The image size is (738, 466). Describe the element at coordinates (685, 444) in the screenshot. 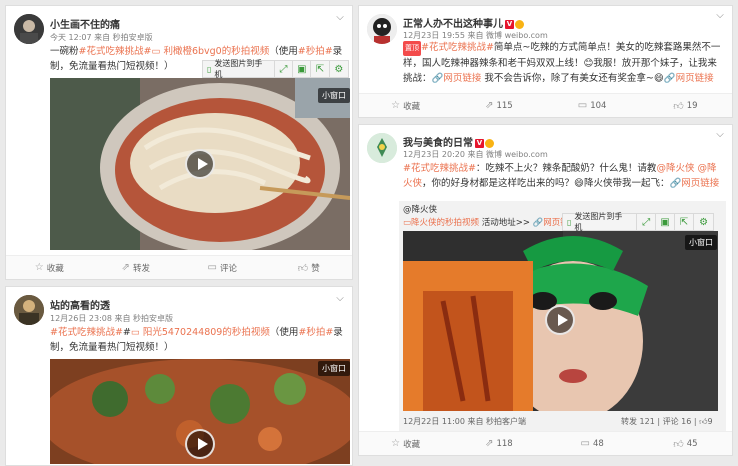

I see `like-button: 👍︎ 45` at that location.